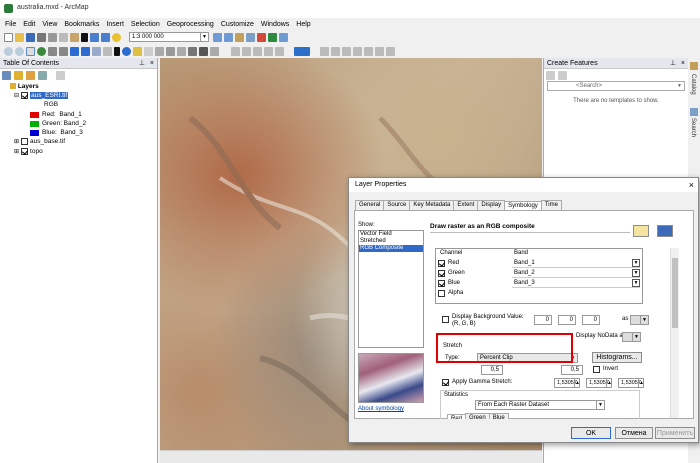 The width and height of the screenshot is (700, 463). I want to click on menu-edit: Edit, so click(29, 24).